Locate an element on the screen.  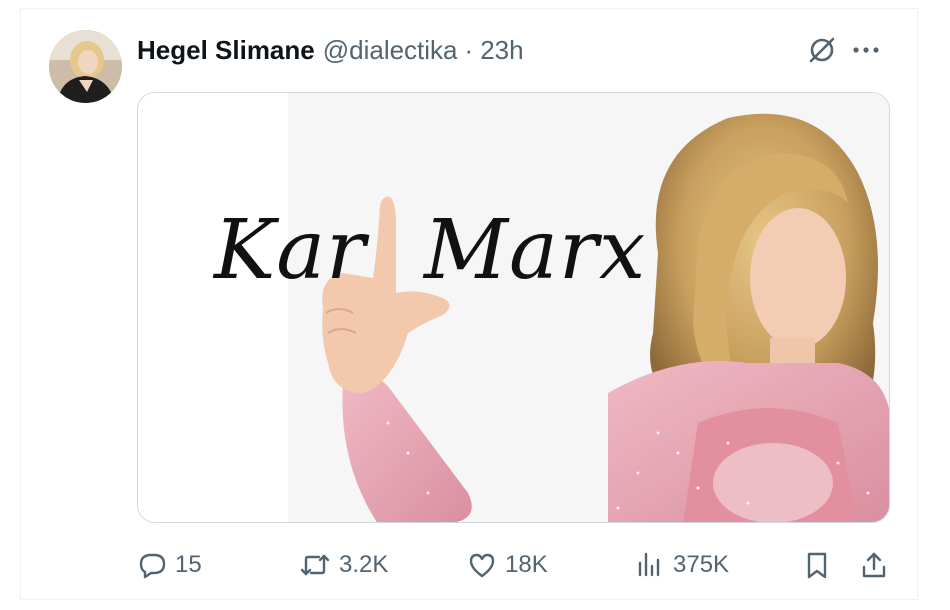
retweet-button: 3.2K is located at coordinates (343, 565).